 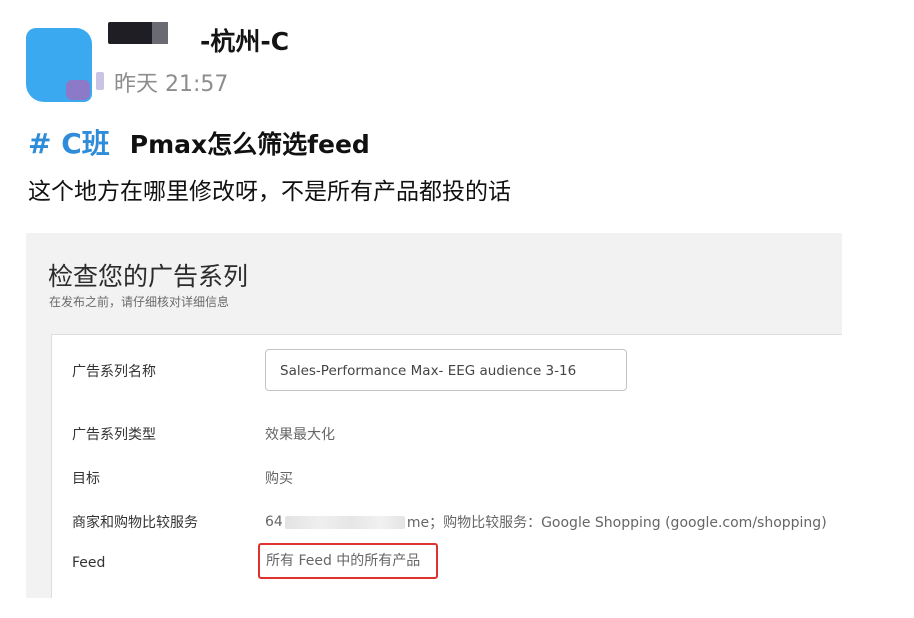 What do you see at coordinates (138, 33) in the screenshot?
I see `author-name-redaction` at bounding box center [138, 33].